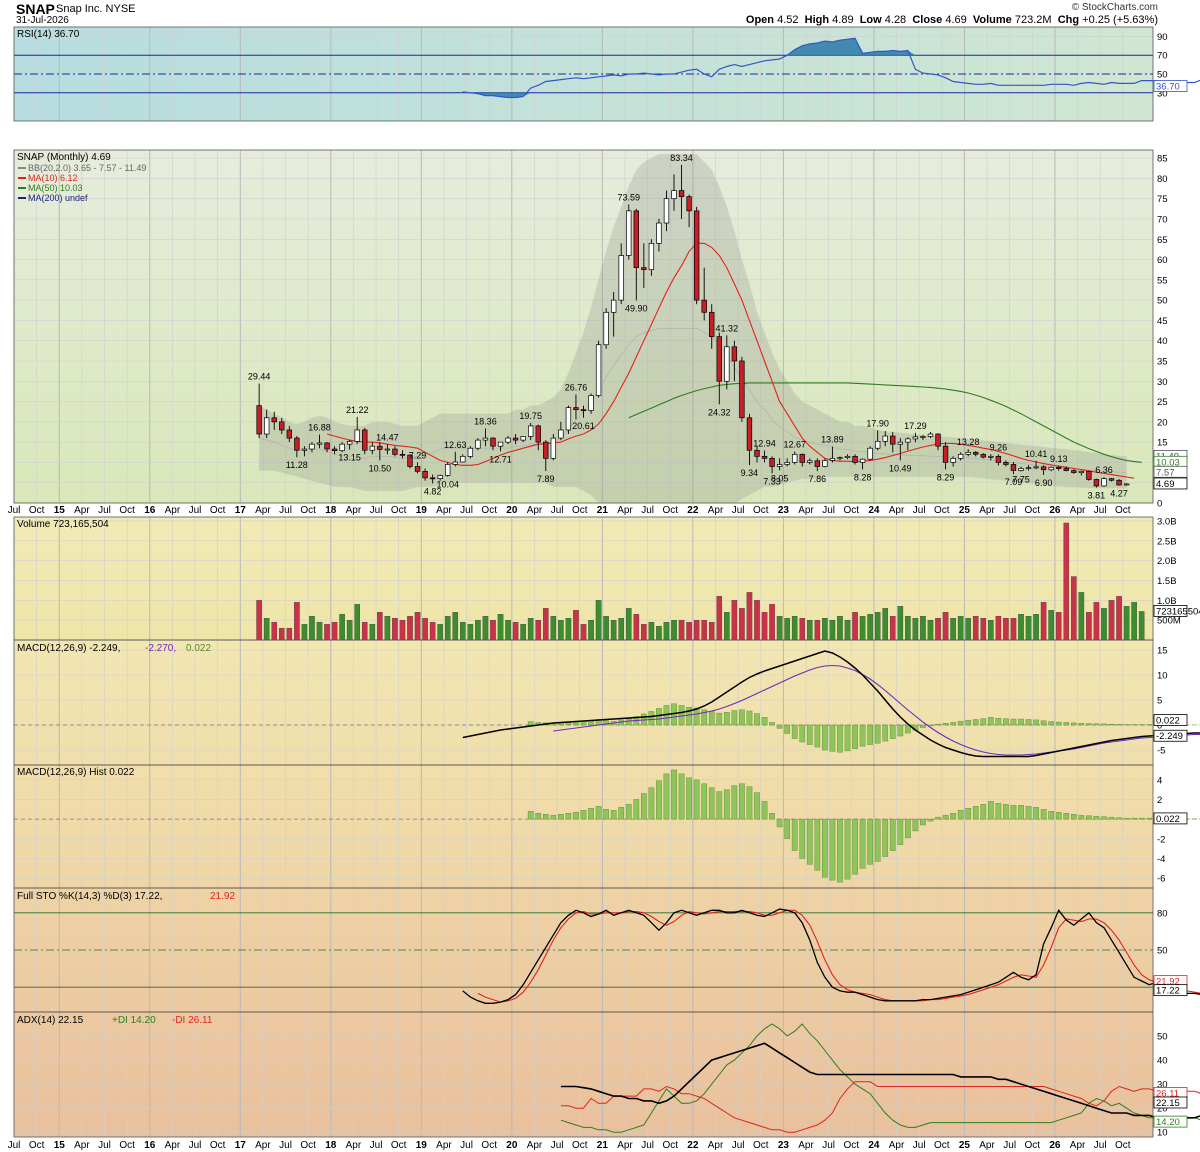 The height and width of the screenshot is (1152, 1200). What do you see at coordinates (150, 510) in the screenshot?
I see `x-axis-label: 16` at bounding box center [150, 510].